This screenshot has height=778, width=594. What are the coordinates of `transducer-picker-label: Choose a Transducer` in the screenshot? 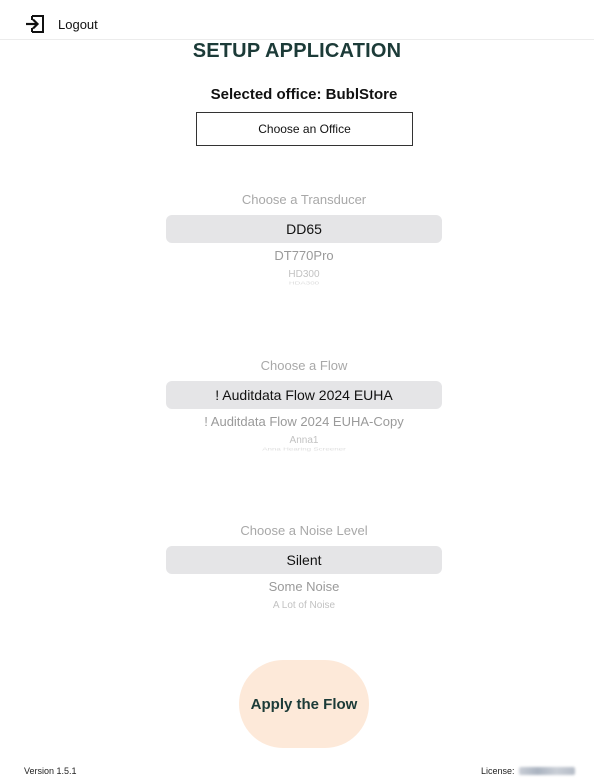 It's located at (304, 199).